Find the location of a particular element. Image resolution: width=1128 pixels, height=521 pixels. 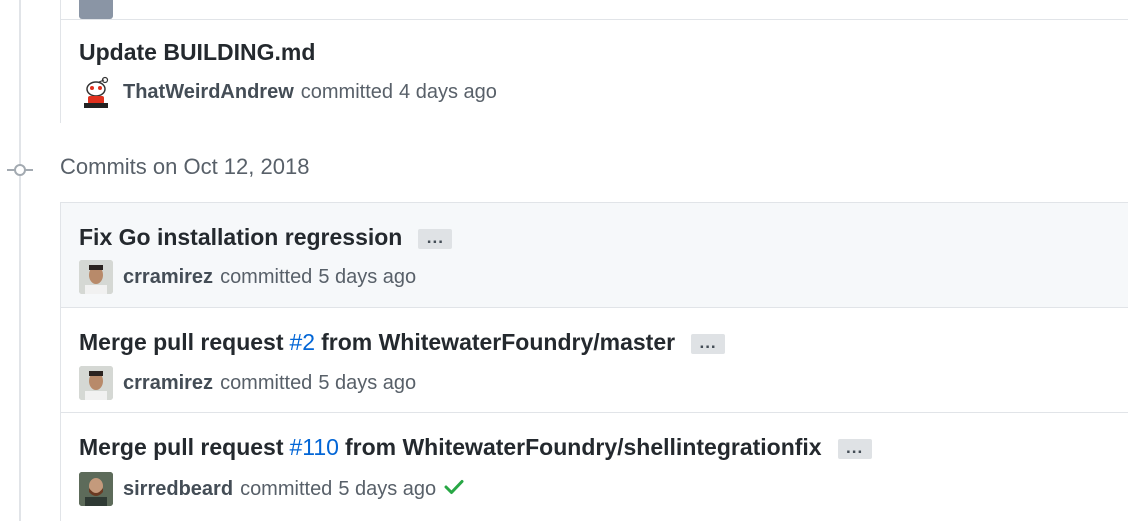

commit-message-link: Update BUILDING.md is located at coordinates (197, 52).